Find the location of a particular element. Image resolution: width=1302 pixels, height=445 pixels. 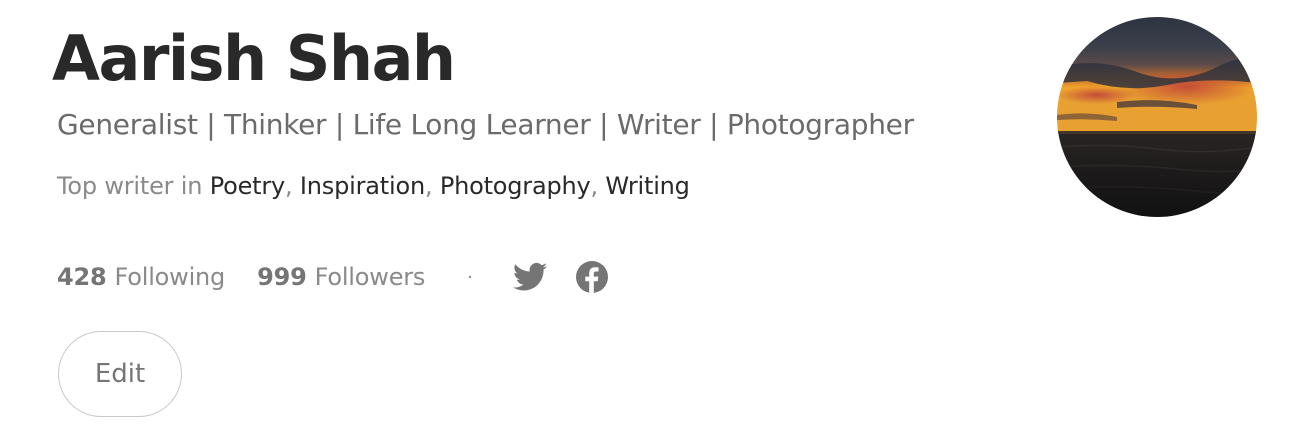

sunset-over-sea-photo is located at coordinates (1157, 117).